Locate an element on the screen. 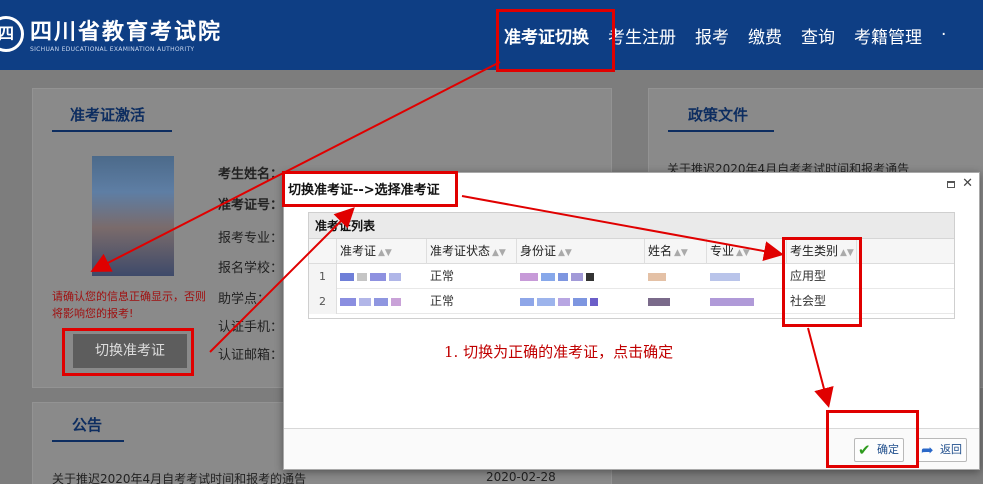  arrow-title-to-category is located at coordinates (622, 228).